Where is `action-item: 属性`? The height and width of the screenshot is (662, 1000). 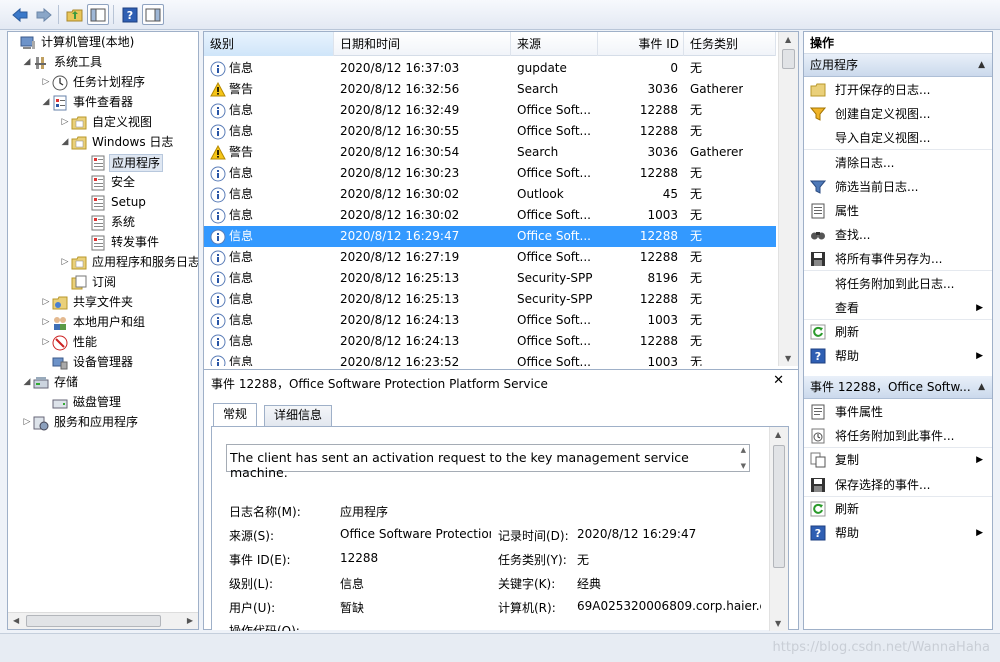 action-item: 属性 is located at coordinates (898, 211).